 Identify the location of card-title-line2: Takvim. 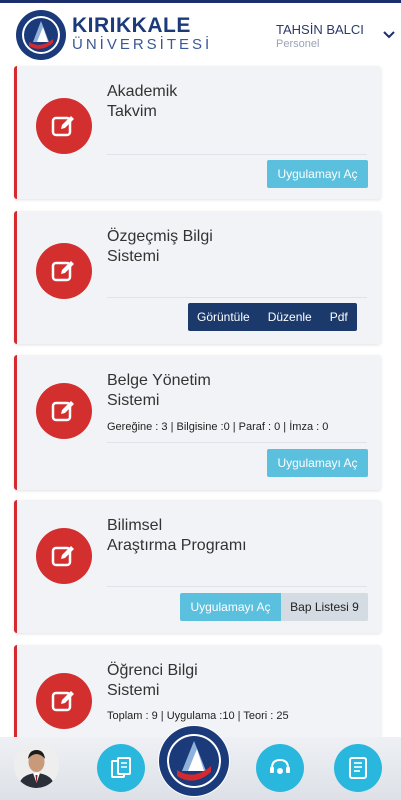
(132, 111).